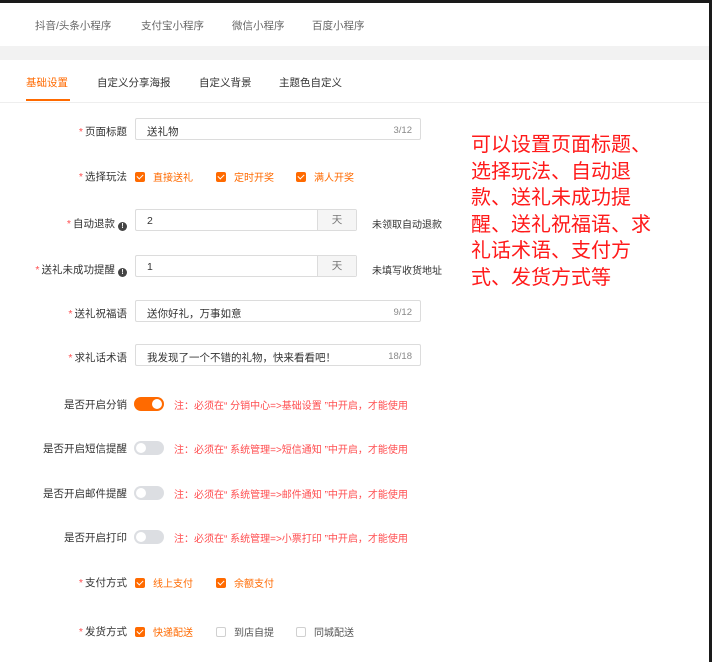 Image resolution: width=712 pixels, height=662 pixels. What do you see at coordinates (194, 314) in the screenshot?
I see `blessing-value: 送你好礼，万事如意` at bounding box center [194, 314].